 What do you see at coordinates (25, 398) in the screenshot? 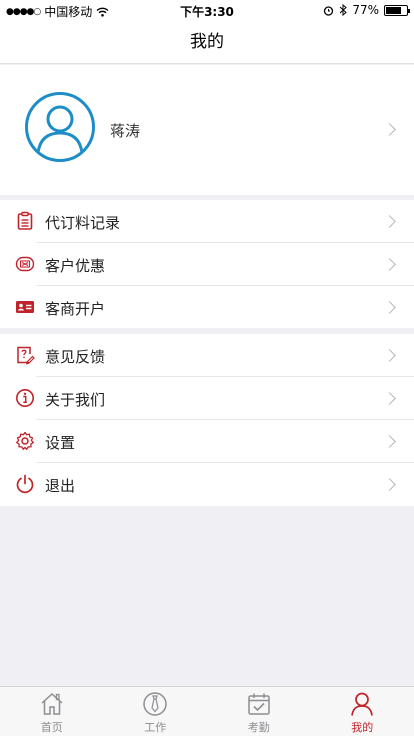
I see `info-icon` at bounding box center [25, 398].